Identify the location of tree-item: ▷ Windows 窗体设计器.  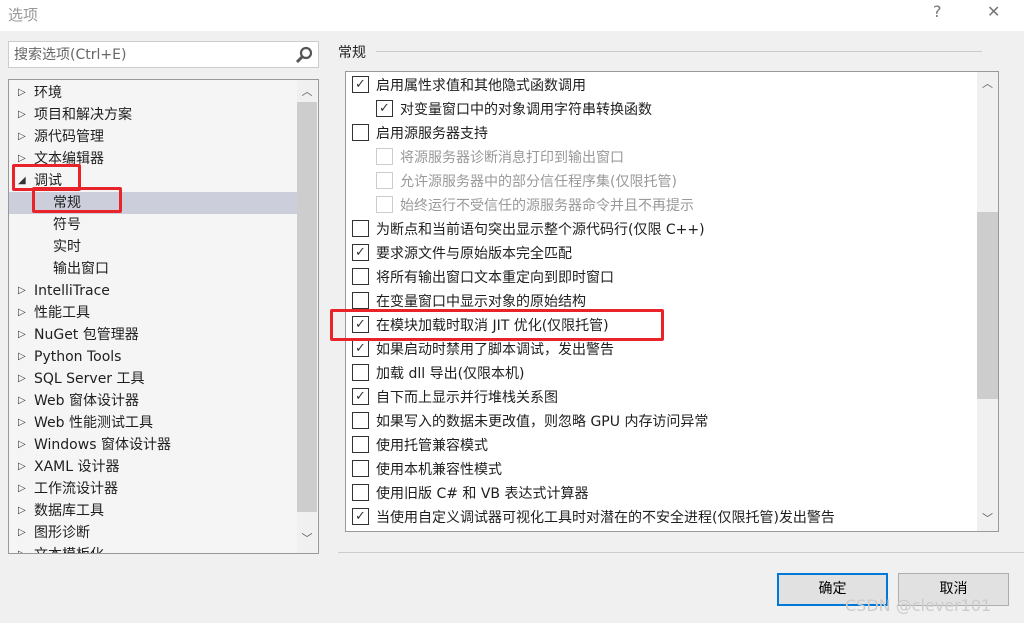
(153, 445).